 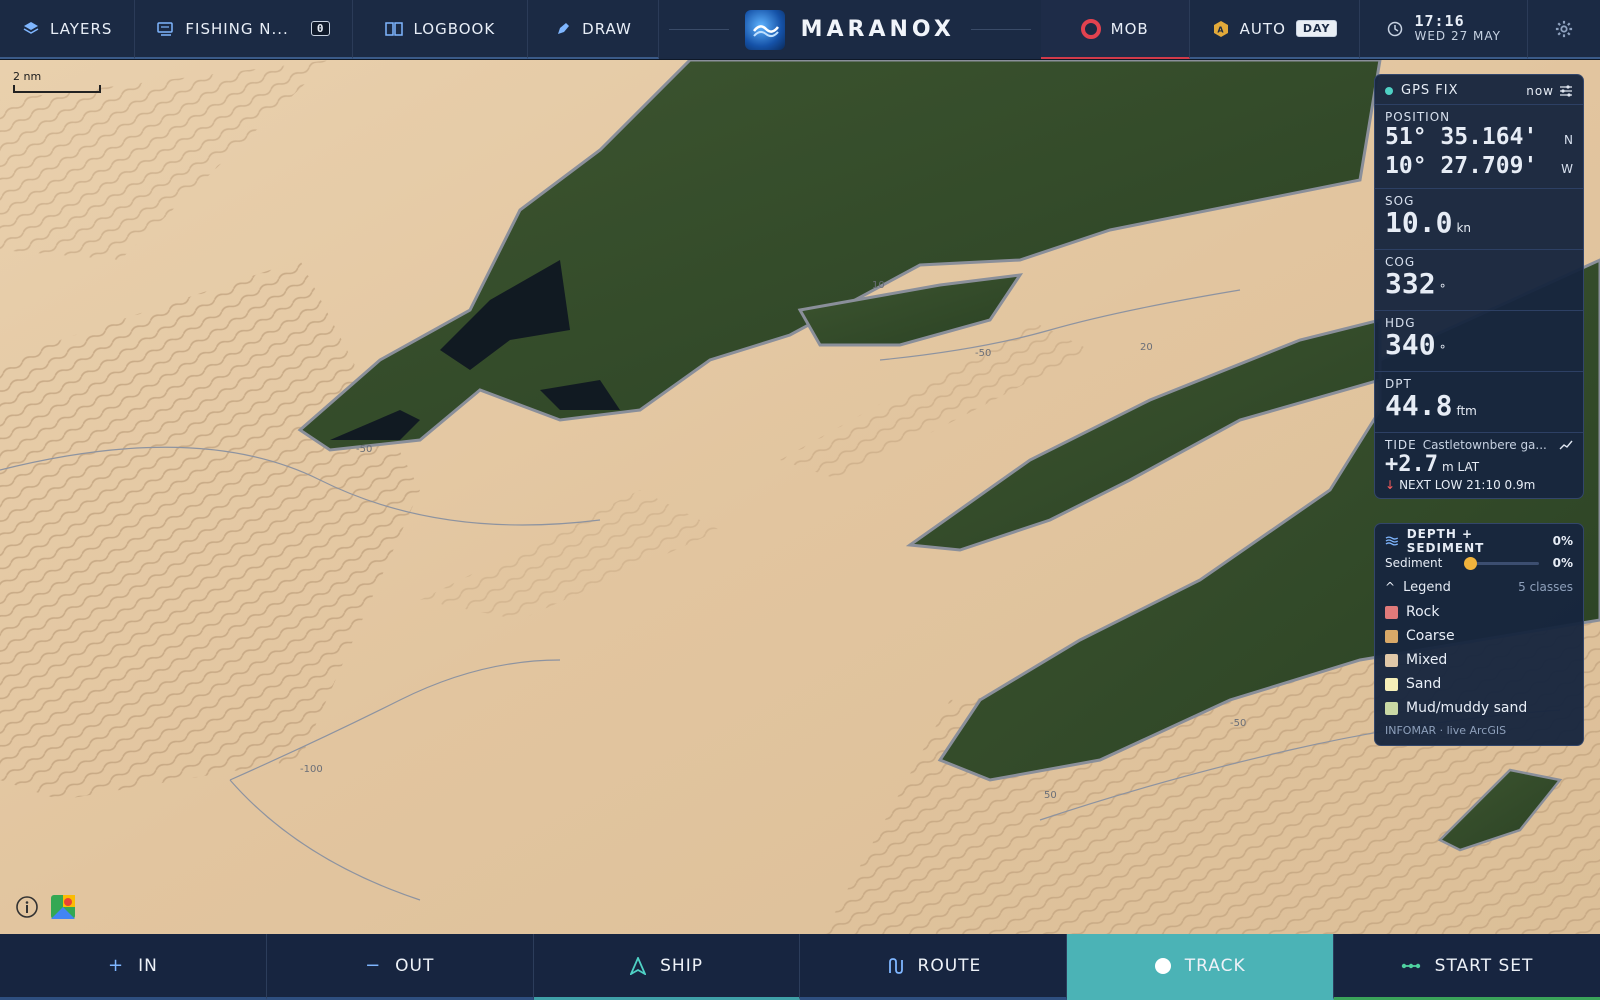 I want to click on map-attribution-button, so click(x=63, y=907).